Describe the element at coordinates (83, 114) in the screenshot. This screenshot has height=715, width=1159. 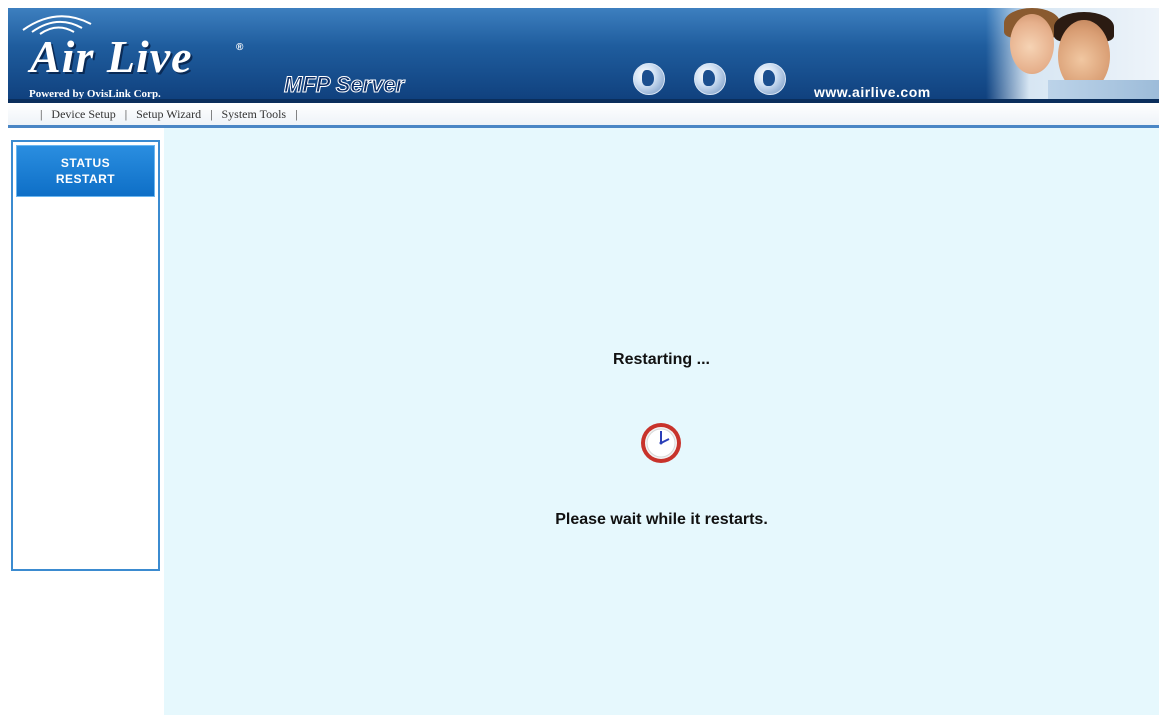
I see `menu-device-setup: Device Setup` at that location.